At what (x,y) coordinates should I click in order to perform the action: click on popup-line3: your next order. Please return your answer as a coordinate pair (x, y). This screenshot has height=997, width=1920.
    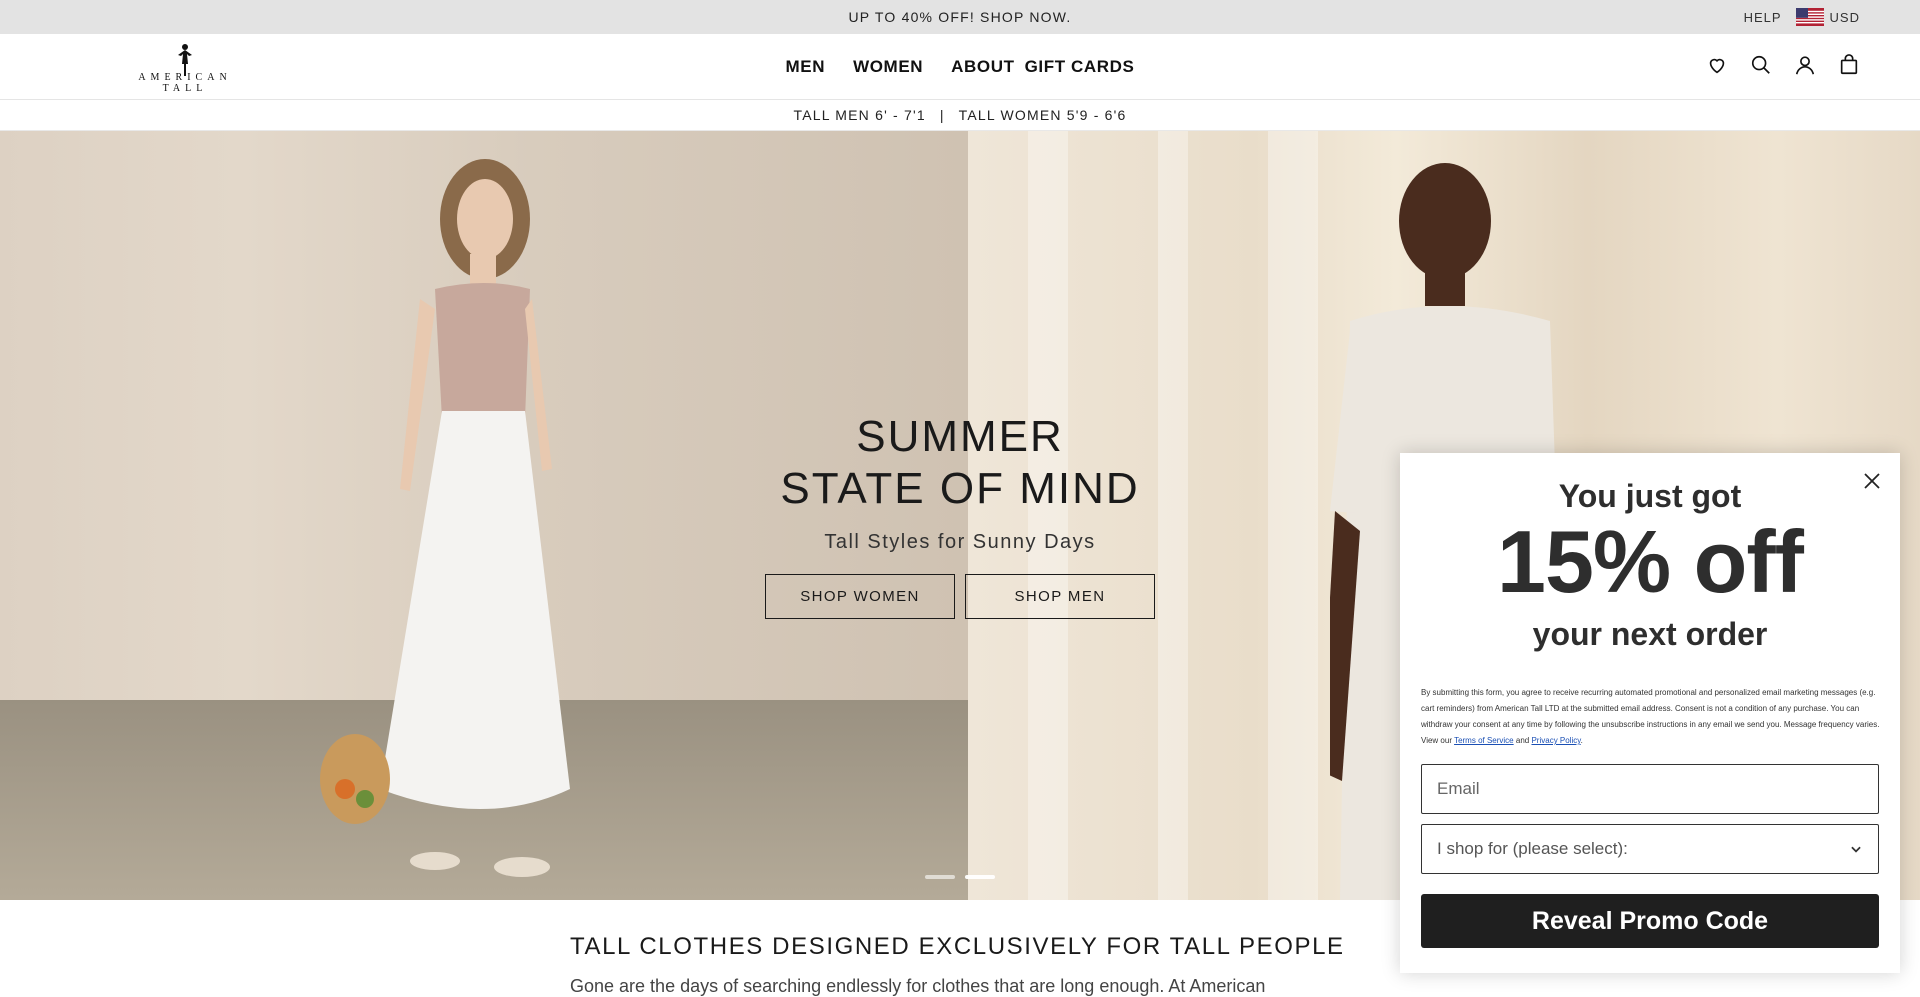
    Looking at the image, I should click on (1650, 634).